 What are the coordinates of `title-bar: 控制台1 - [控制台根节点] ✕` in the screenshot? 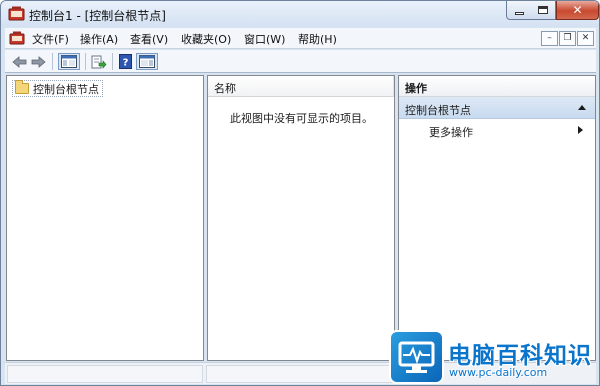 It's located at (300, 14).